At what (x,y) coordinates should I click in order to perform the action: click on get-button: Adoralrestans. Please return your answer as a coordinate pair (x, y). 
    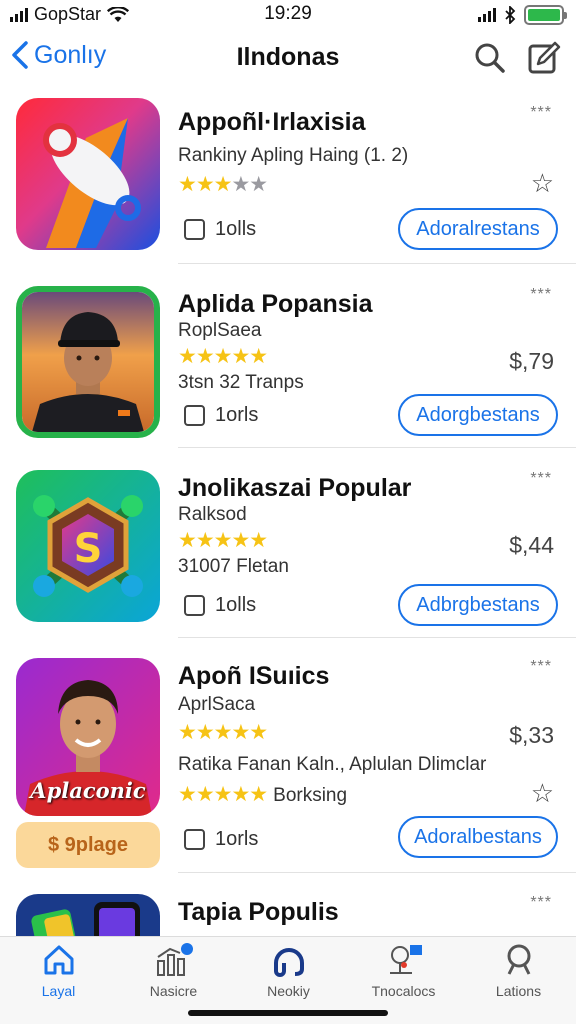
    Looking at the image, I should click on (478, 229).